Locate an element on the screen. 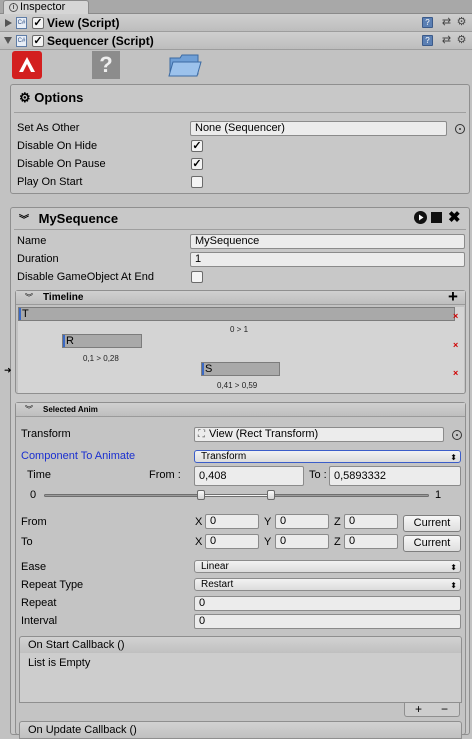  info-icon: i is located at coordinates (13, 7).